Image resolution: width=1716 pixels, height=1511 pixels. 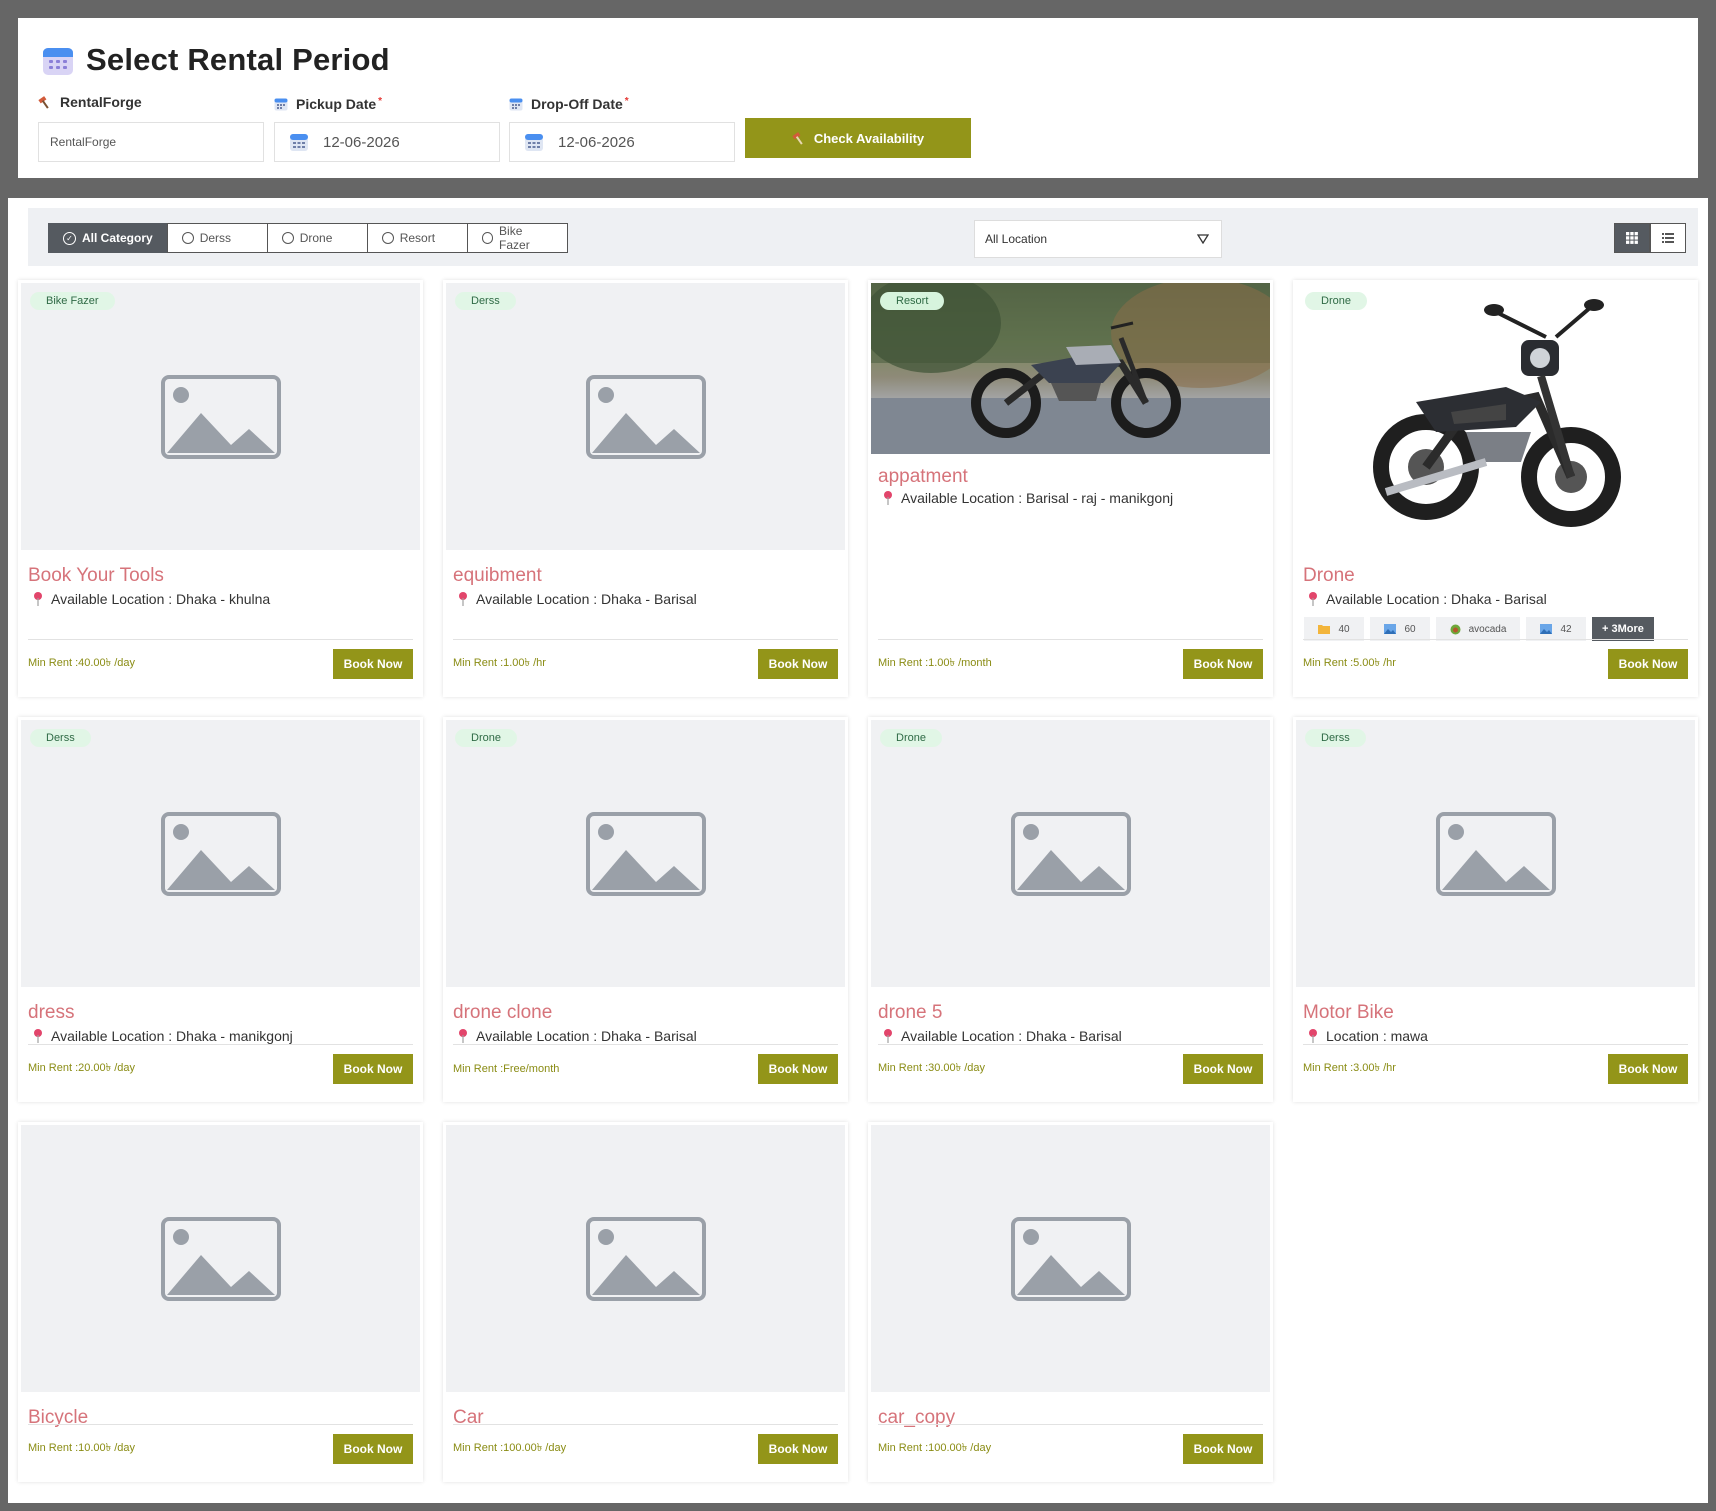 What do you see at coordinates (1070, 1005) in the screenshot?
I see `product-title: drone 5` at bounding box center [1070, 1005].